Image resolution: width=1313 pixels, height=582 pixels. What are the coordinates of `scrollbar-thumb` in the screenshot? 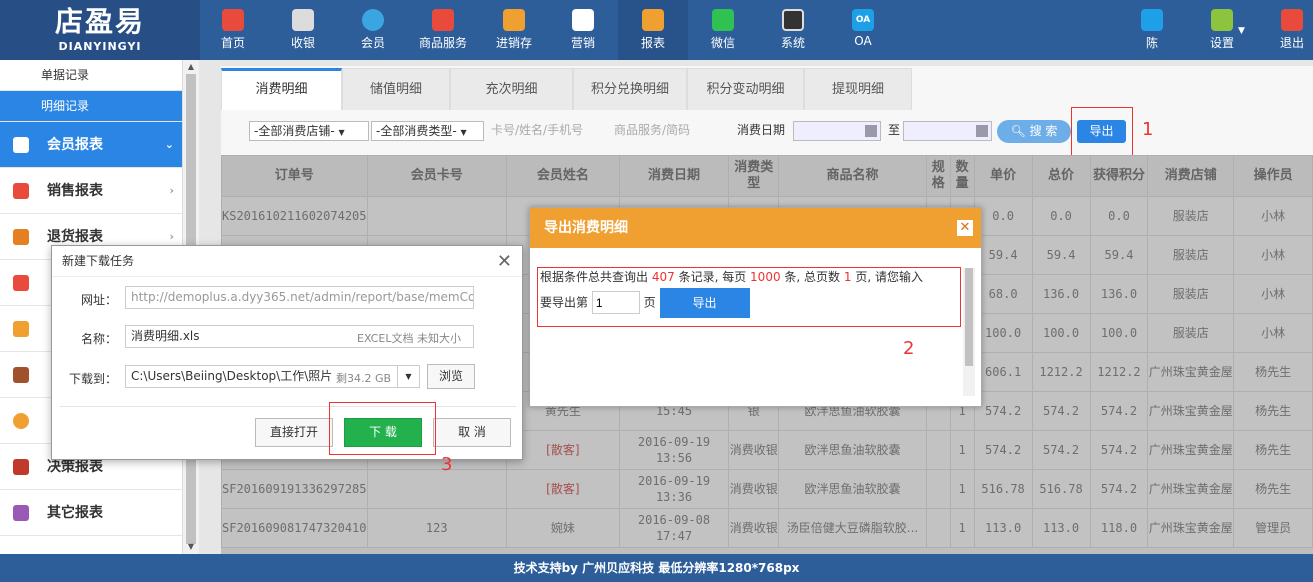 It's located at (969, 317).